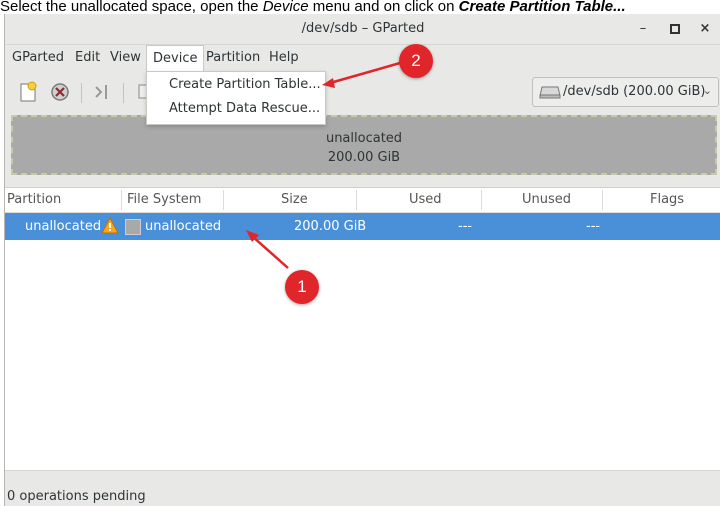 The height and width of the screenshot is (507, 720). I want to click on title-bar: /dev/sdb – GParted – ×, so click(362, 29).